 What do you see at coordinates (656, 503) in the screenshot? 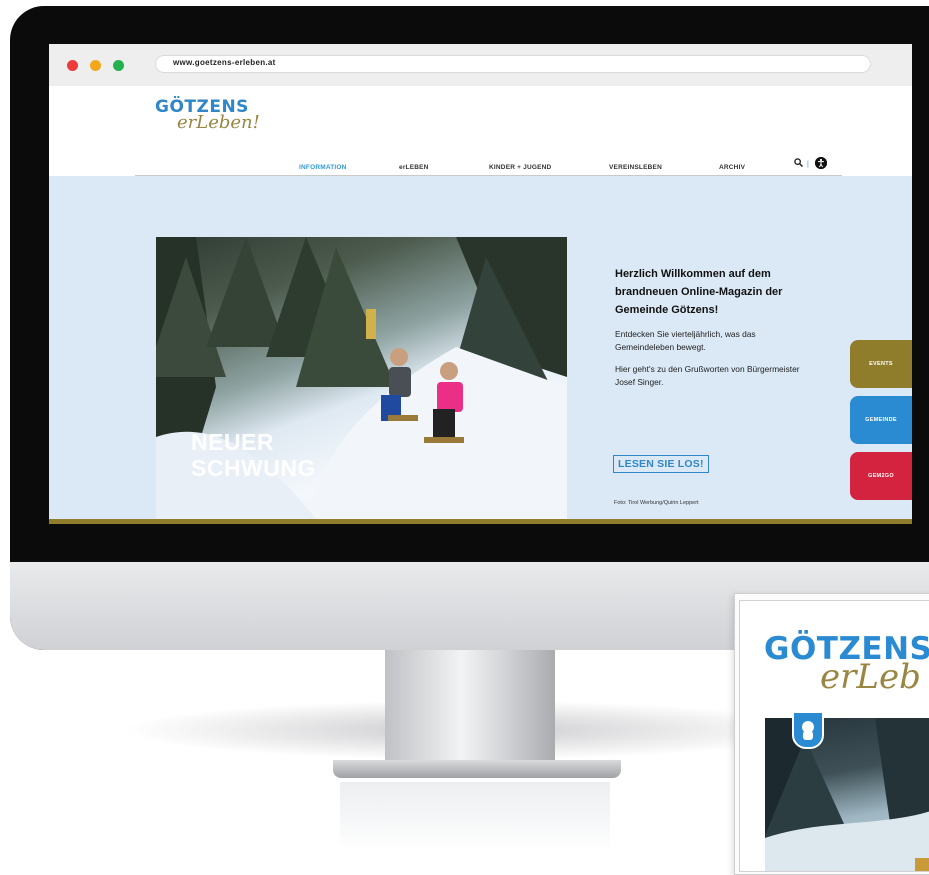
I see `photo-credit: Foto: Tirol Werbung/Quirin Leppert` at bounding box center [656, 503].